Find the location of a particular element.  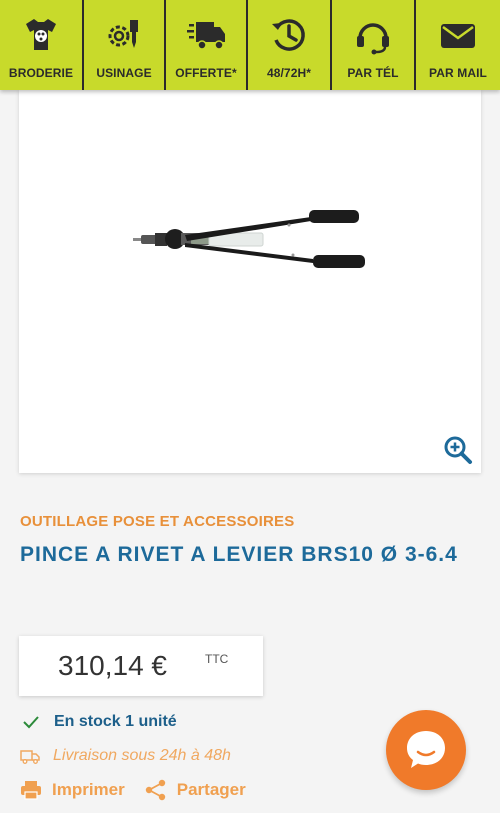

envelope-icon is located at coordinates (458, 36).